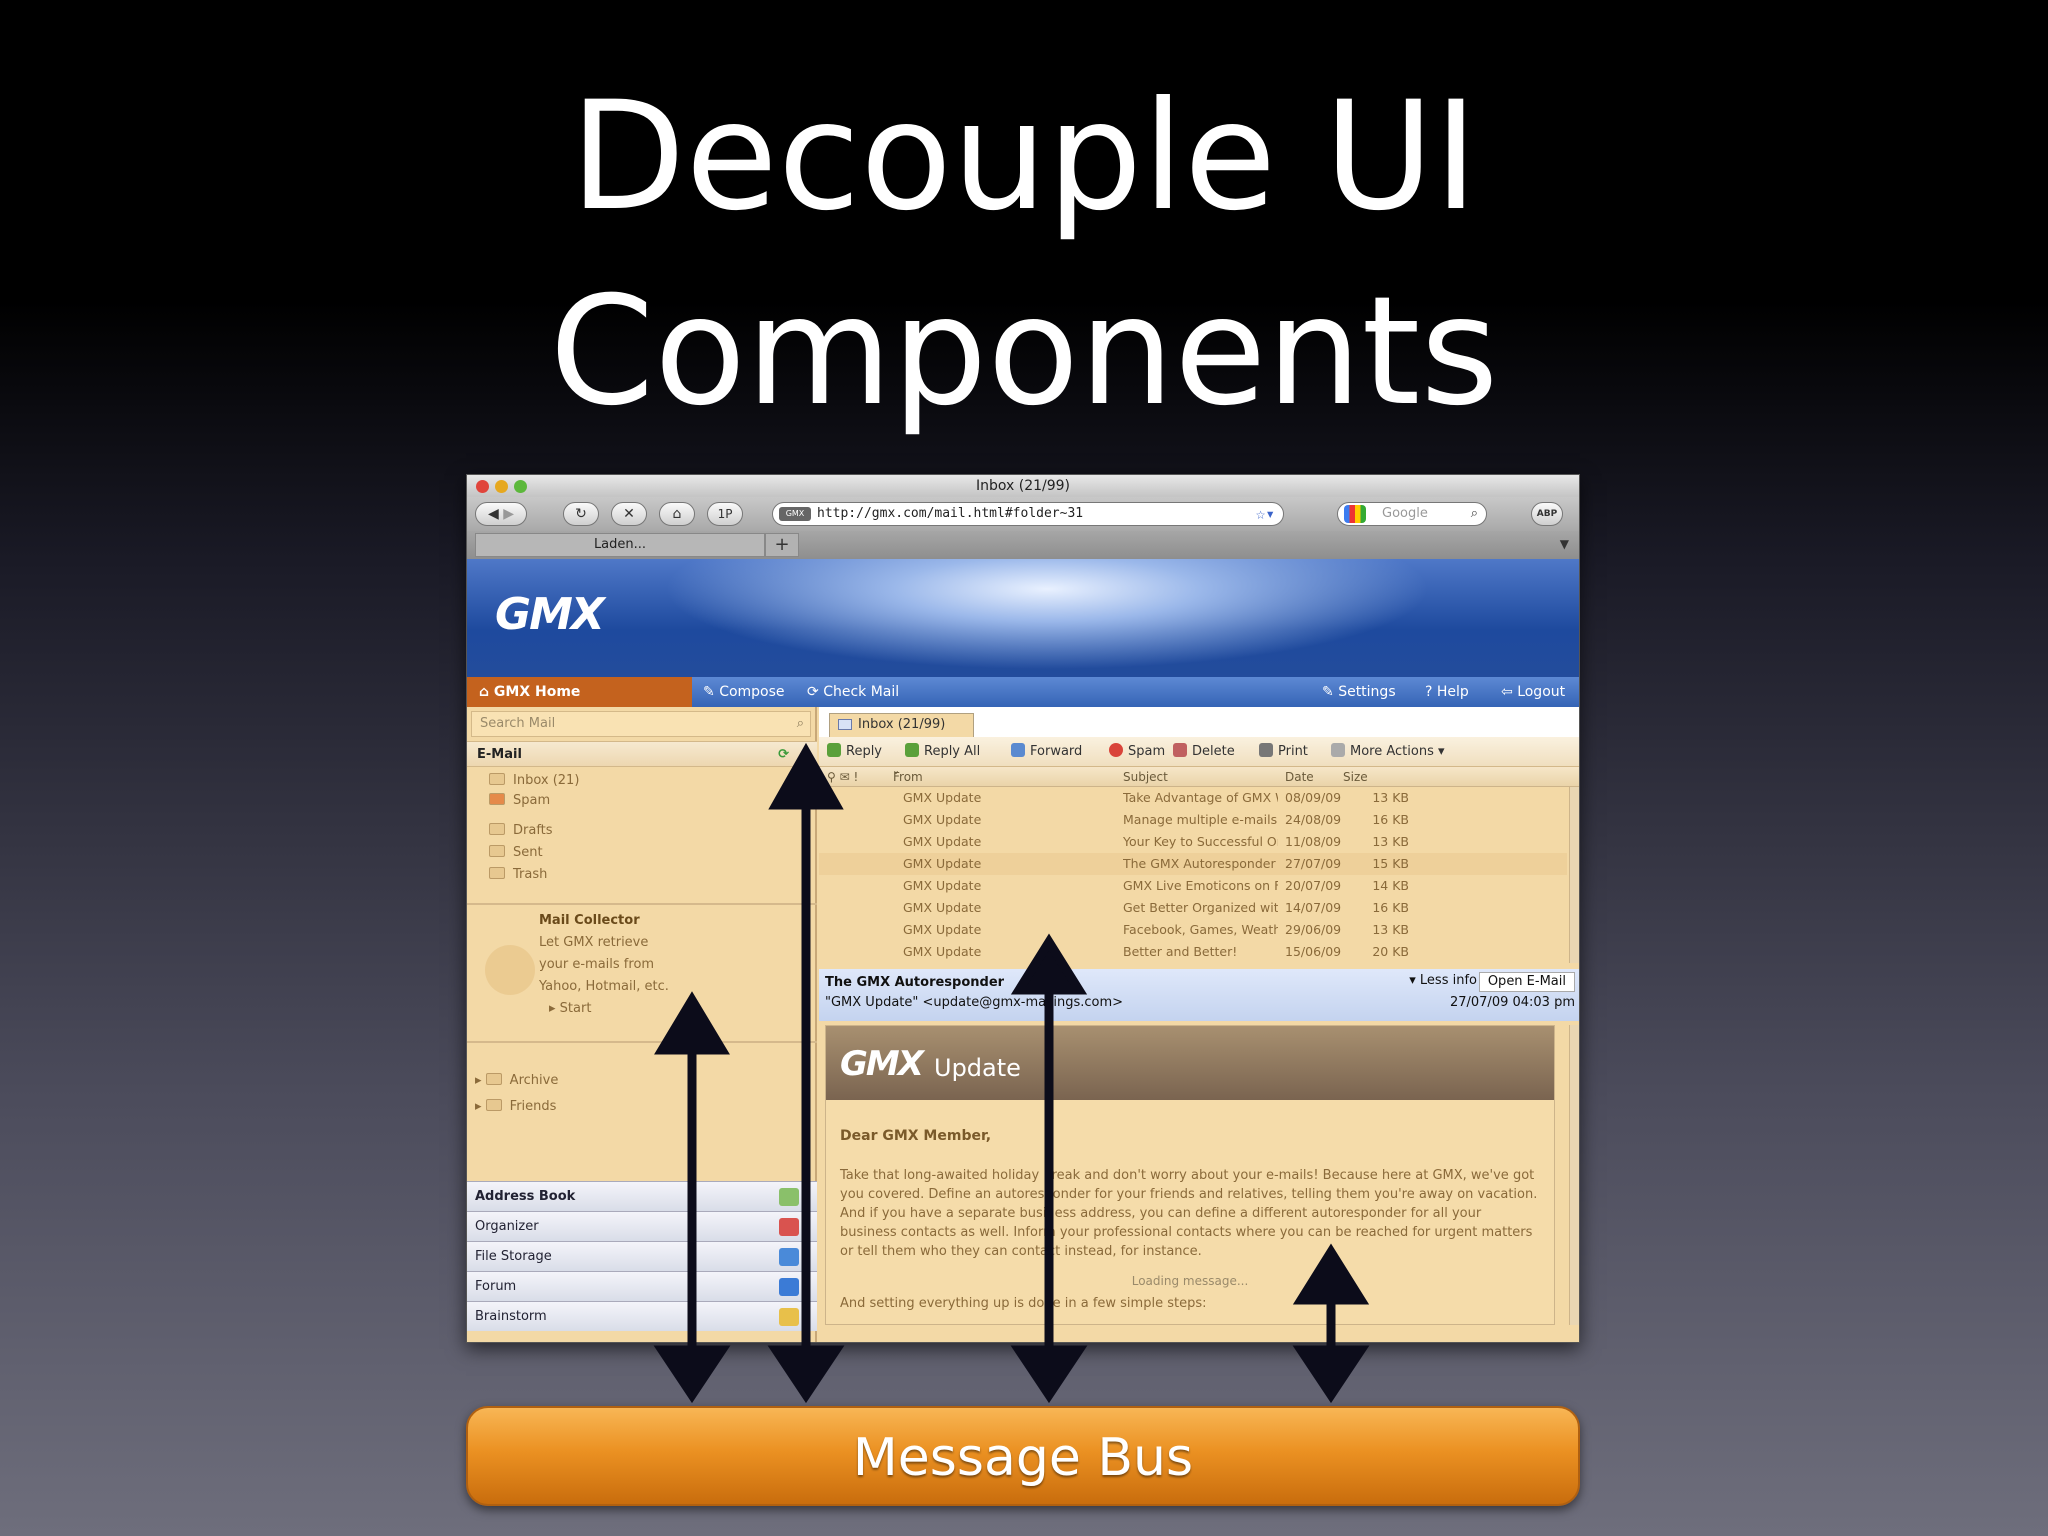 This screenshot has height=1536, width=2048. I want to click on url-text: http://gmx.com/mail.html#folder~31, so click(950, 513).